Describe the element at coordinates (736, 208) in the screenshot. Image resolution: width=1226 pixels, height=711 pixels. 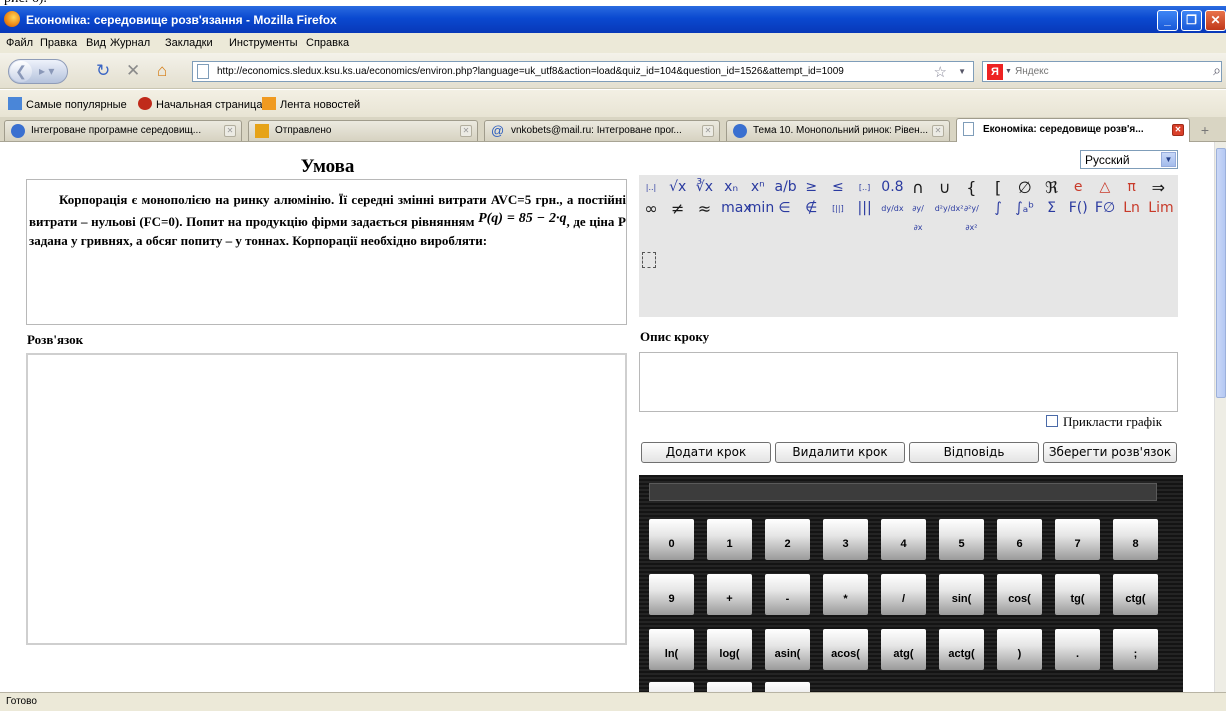
I see `math-symbol-button: max` at that location.